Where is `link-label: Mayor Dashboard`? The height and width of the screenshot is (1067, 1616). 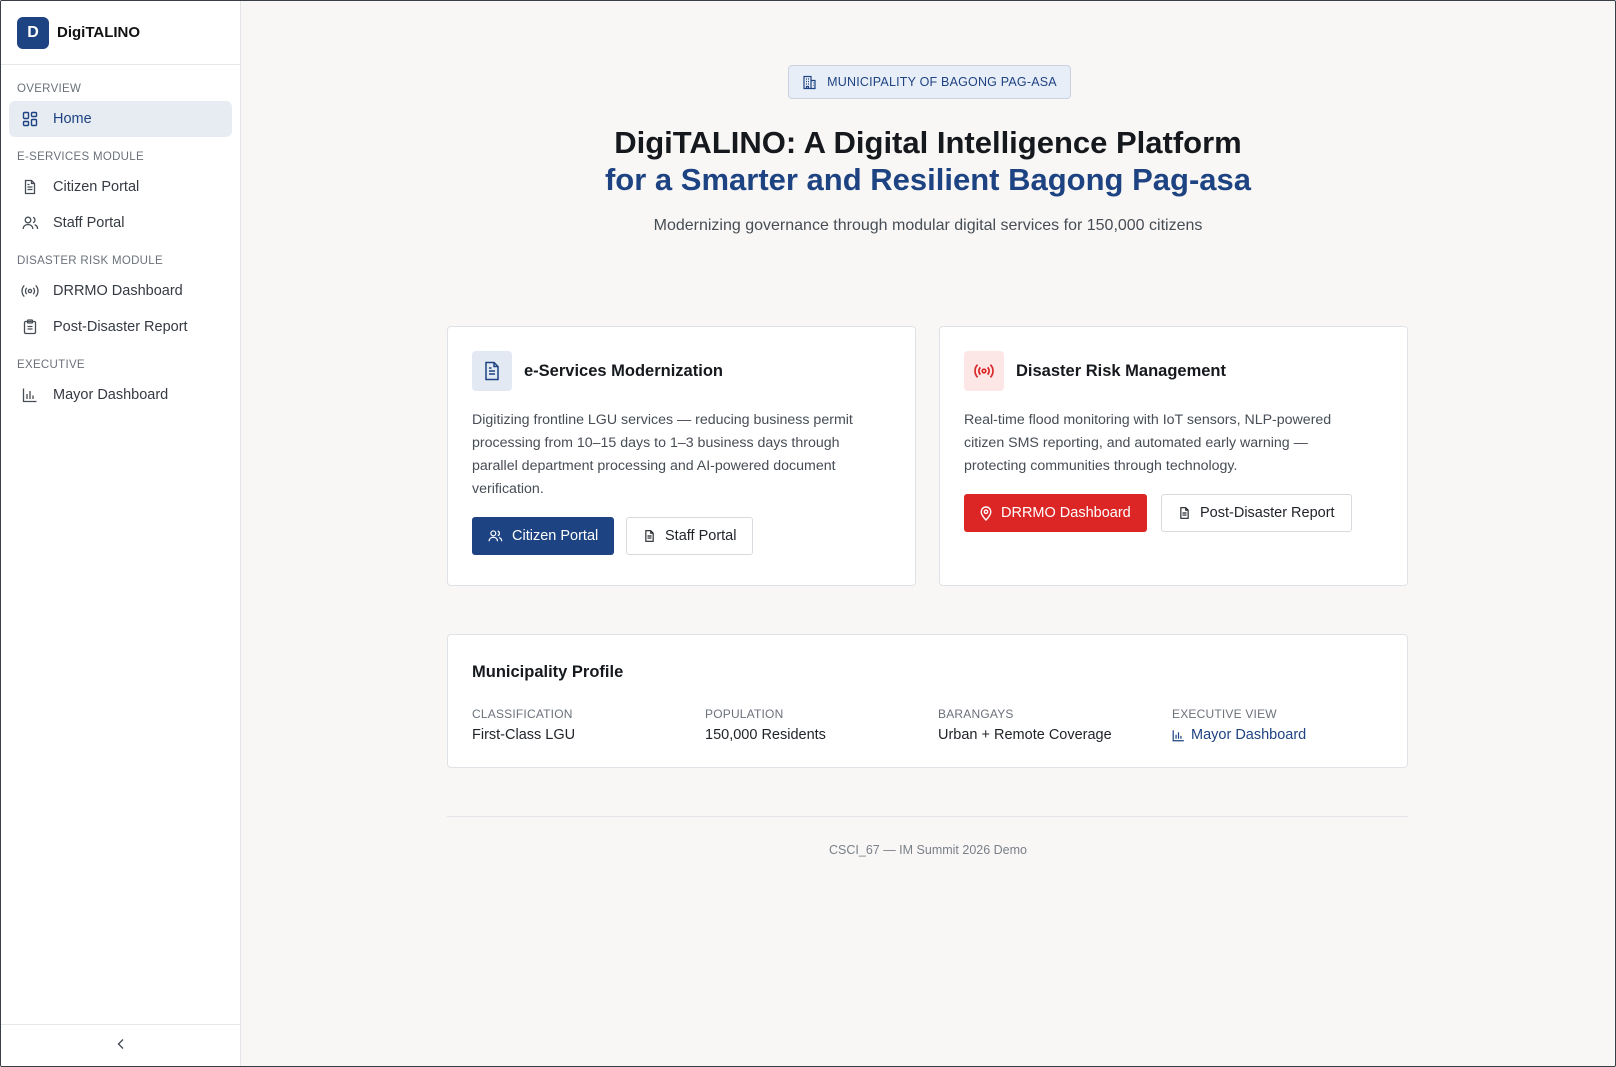 link-label: Mayor Dashboard is located at coordinates (1249, 735).